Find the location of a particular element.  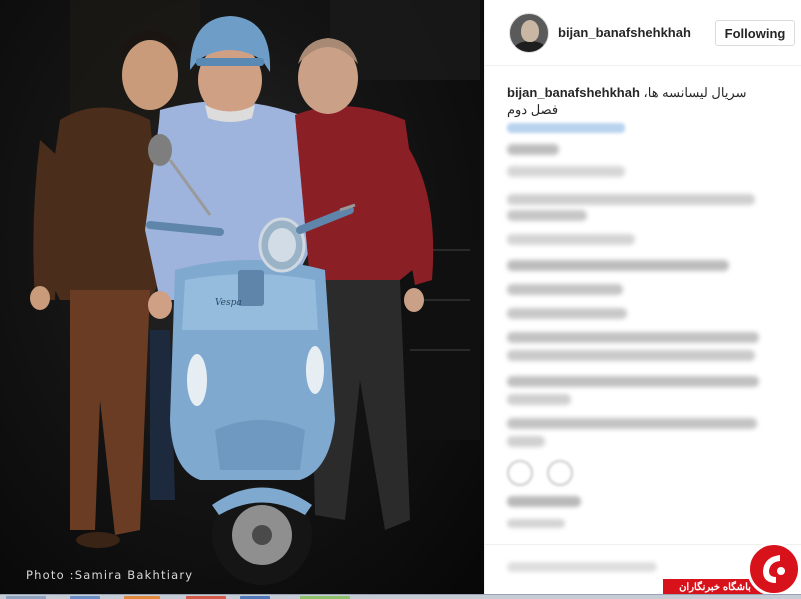

os-taskbar is located at coordinates (400, 596).